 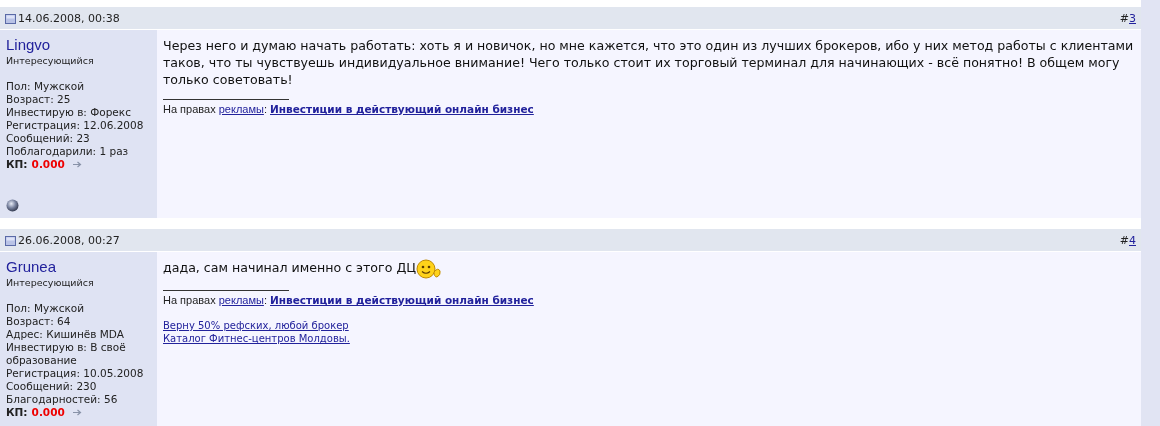 What do you see at coordinates (256, 325) in the screenshot?
I see `signature-link: Верну 50% рефских, любой брокер` at bounding box center [256, 325].